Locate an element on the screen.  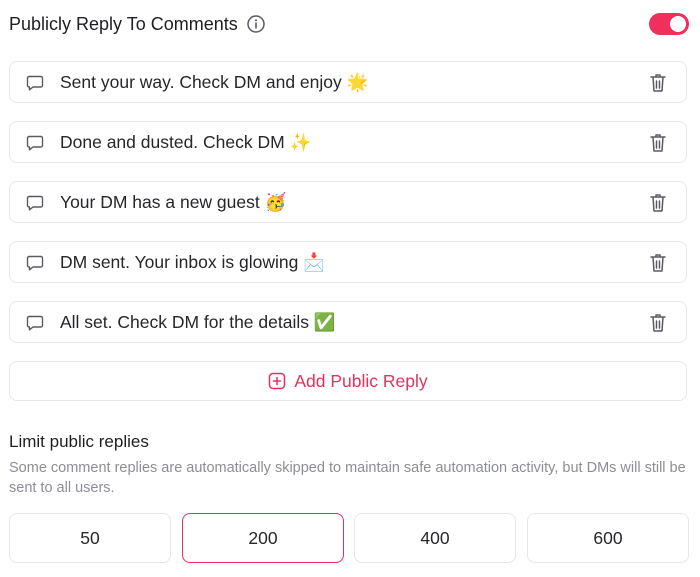
reply-text: Done and dusted. Check DM ✨ is located at coordinates (185, 142).